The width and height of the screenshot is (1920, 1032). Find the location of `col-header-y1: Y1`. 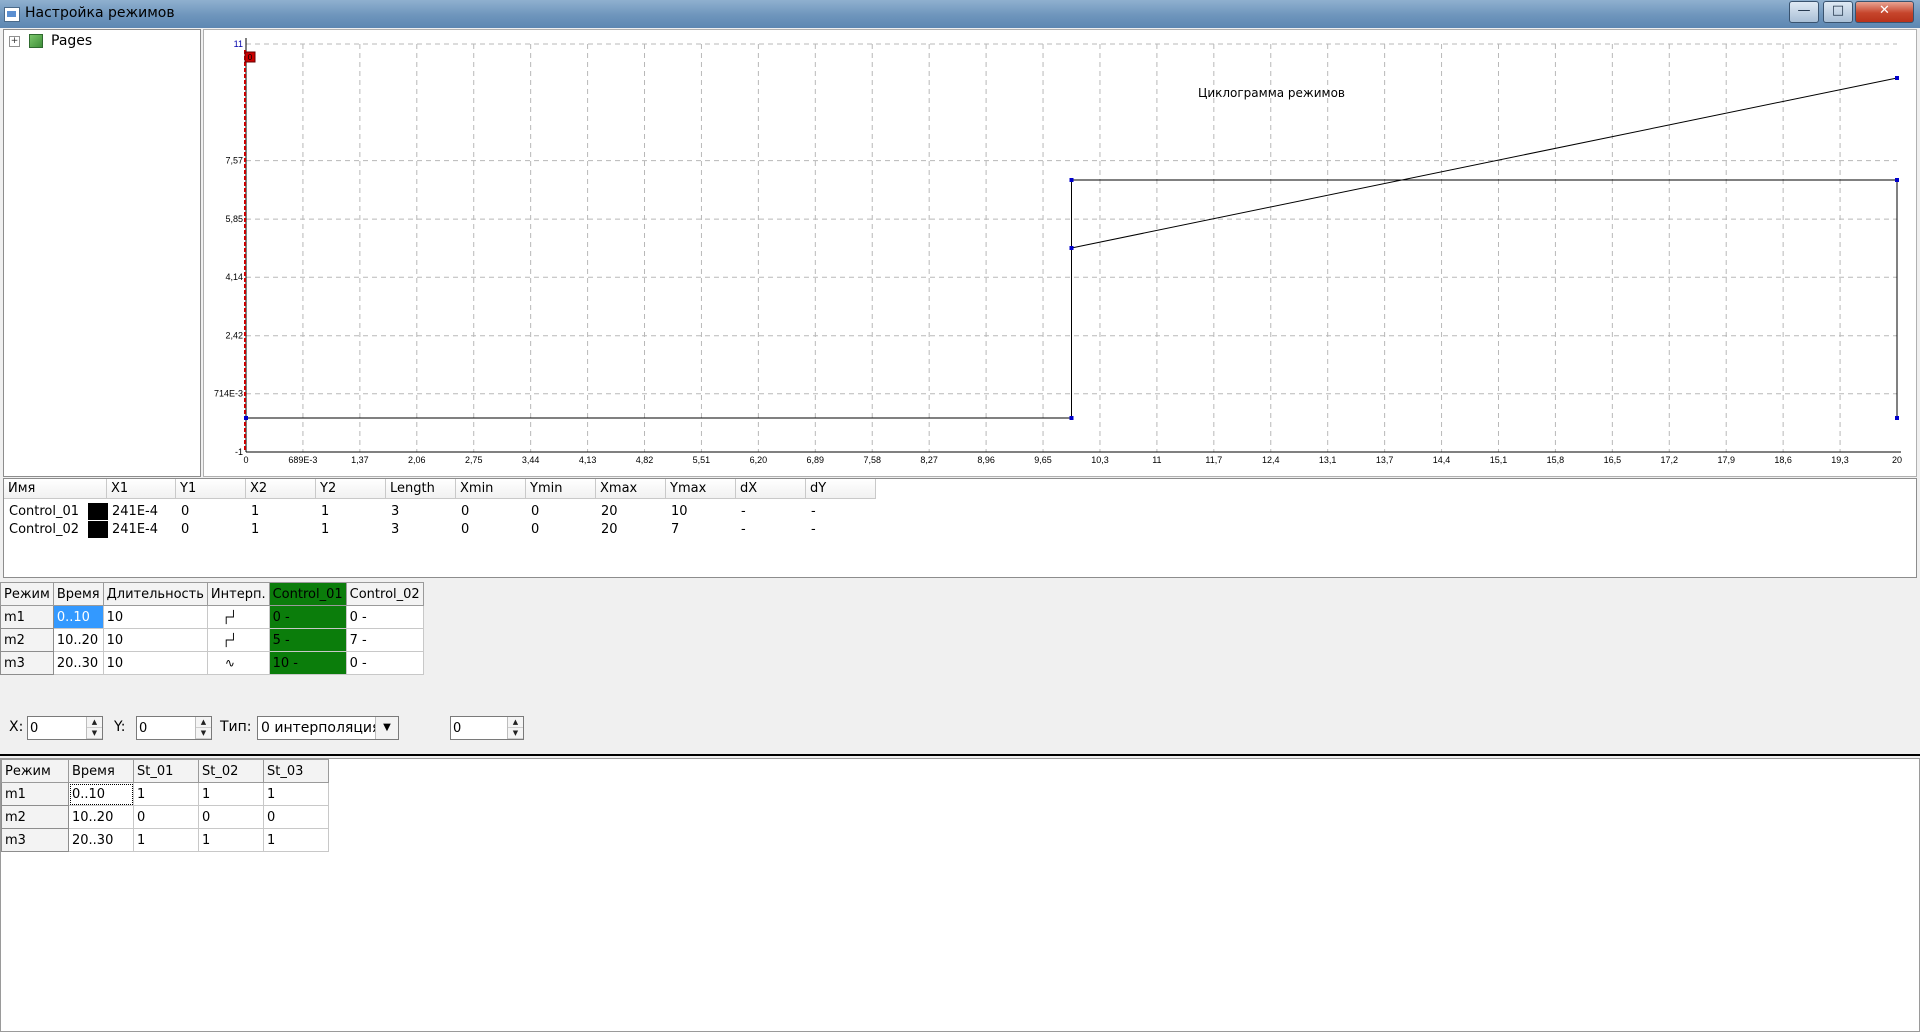

col-header-y1: Y1 is located at coordinates (211, 489).